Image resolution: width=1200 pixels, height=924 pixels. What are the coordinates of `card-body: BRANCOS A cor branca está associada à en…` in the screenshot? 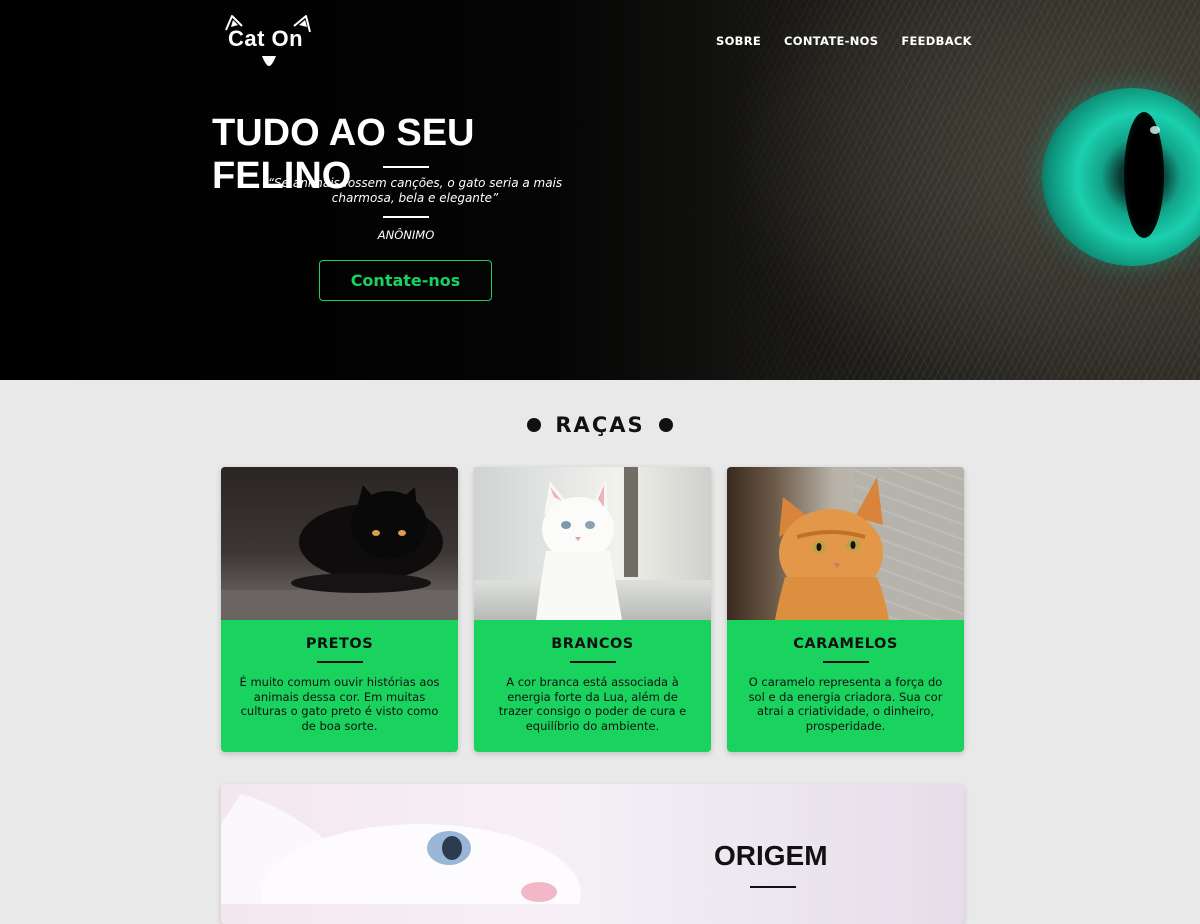 It's located at (592, 686).